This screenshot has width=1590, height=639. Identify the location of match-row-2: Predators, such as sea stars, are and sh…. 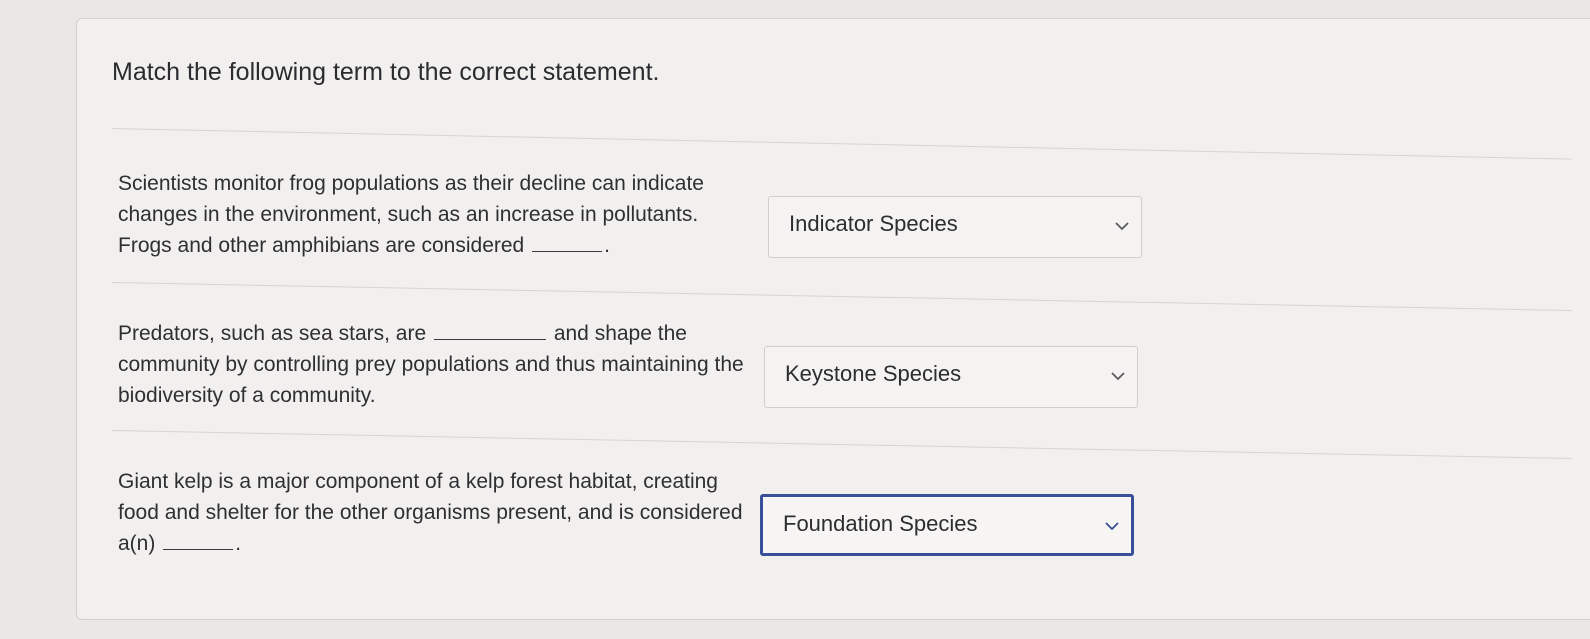
(643, 378).